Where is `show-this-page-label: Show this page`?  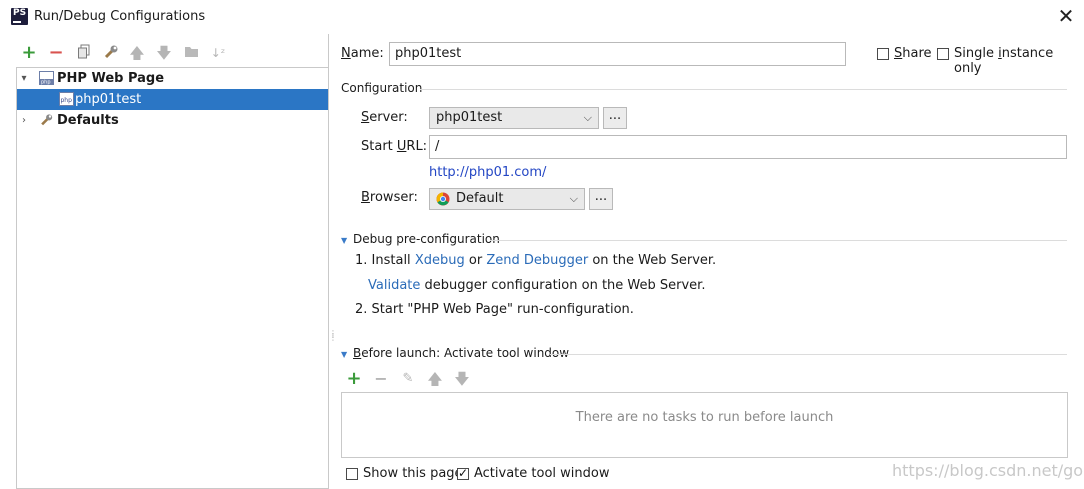 show-this-page-label: Show this page is located at coordinates (413, 473).